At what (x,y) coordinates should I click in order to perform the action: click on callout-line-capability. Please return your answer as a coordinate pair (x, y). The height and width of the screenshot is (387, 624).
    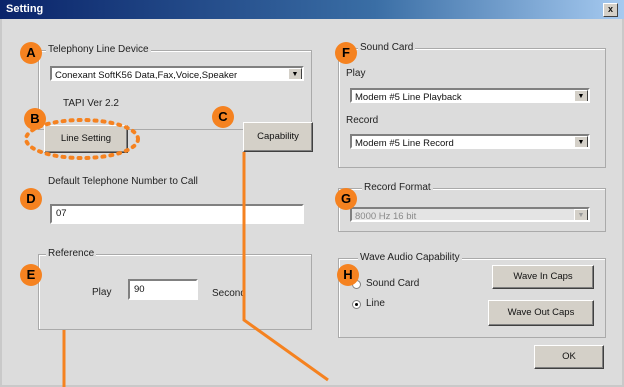
    Looking at the image, I should click on (285, 267).